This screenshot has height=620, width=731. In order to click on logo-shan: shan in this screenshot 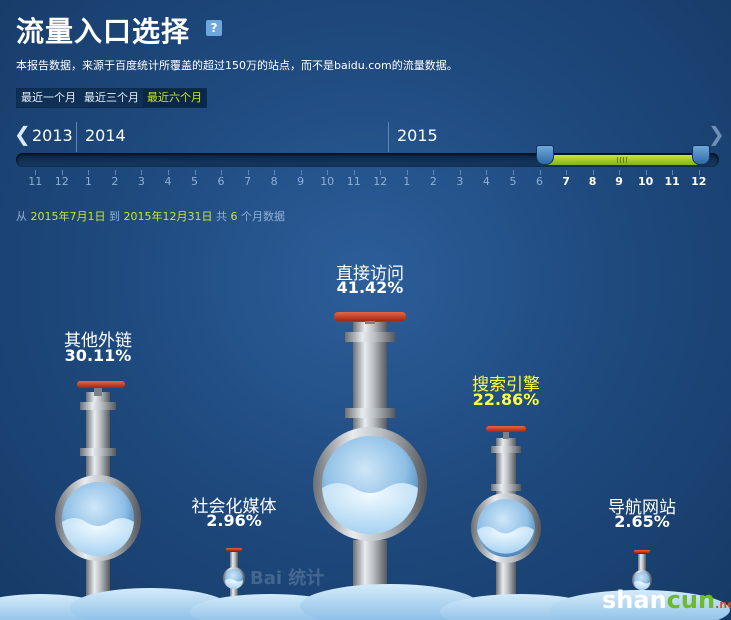, I will do `click(634, 600)`.